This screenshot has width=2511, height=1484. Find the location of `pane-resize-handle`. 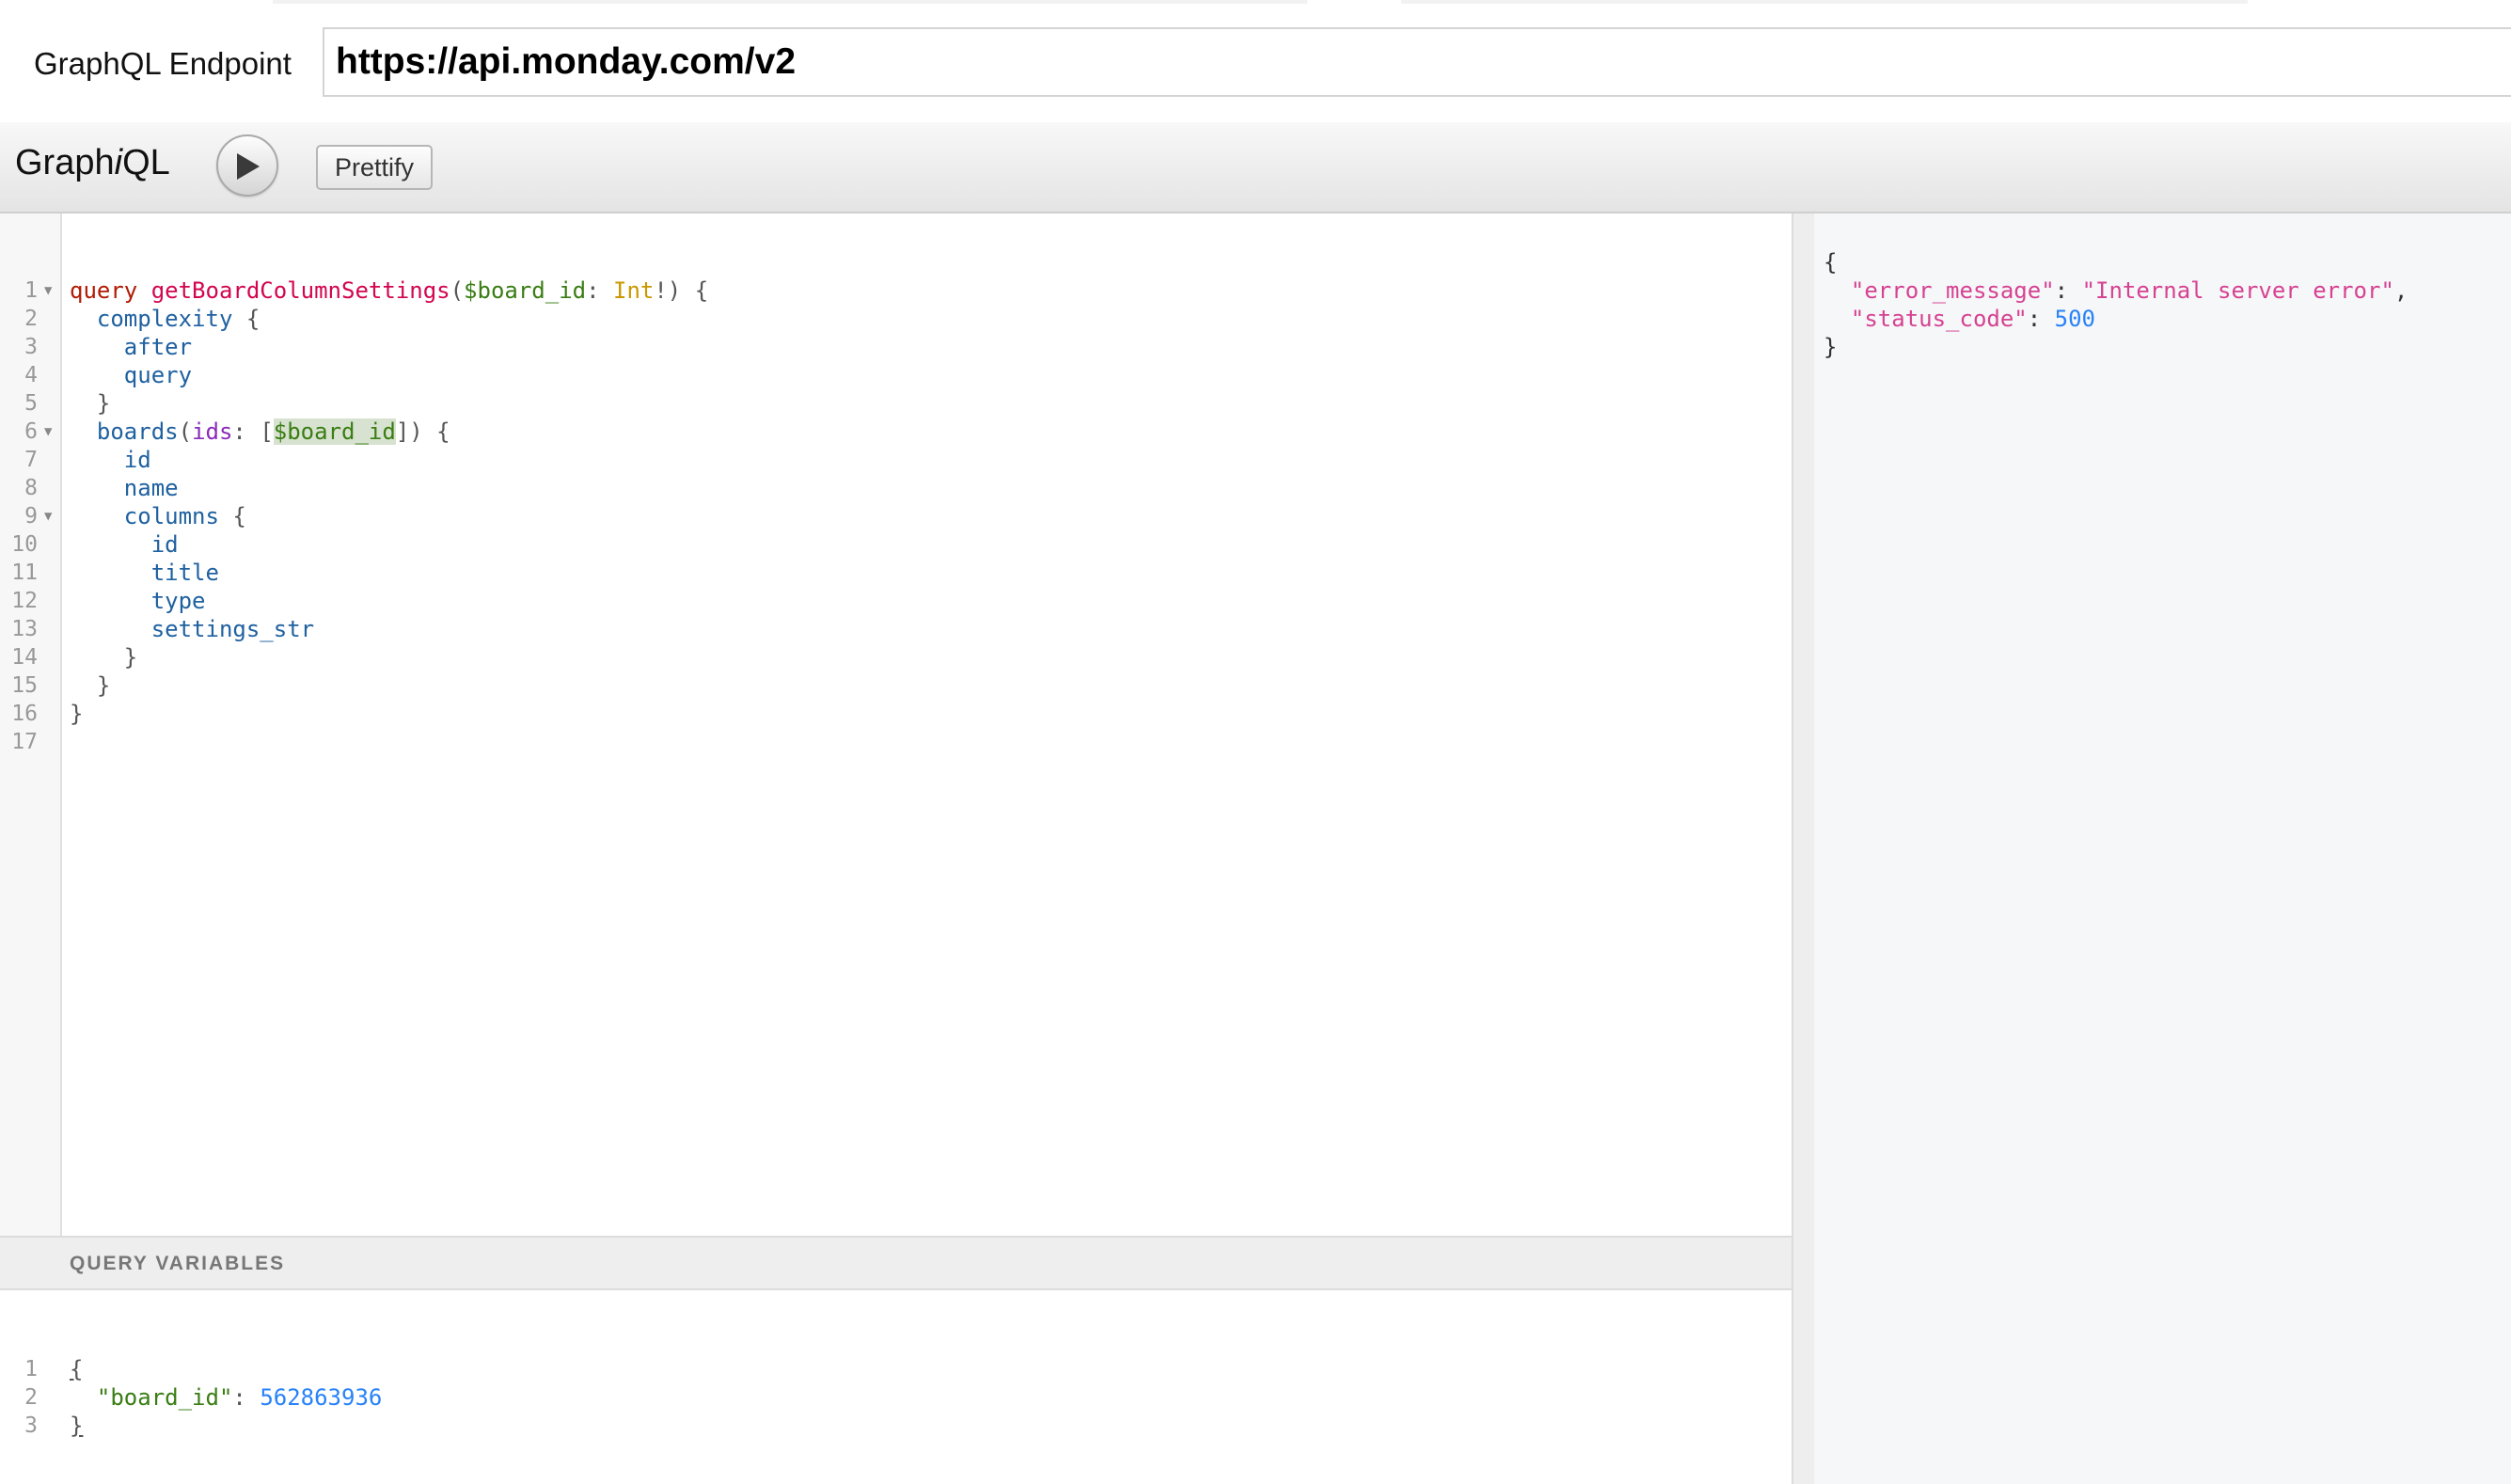

pane-resize-handle is located at coordinates (1803, 848).